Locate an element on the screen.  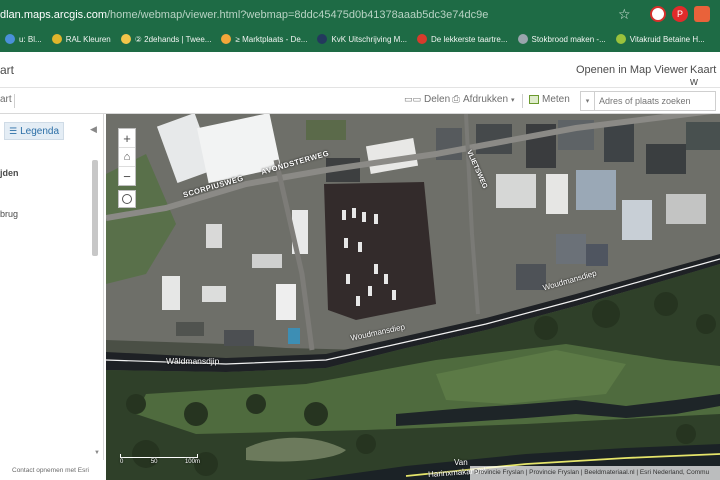
scale-label: 100m is located at coordinates (192, 462).